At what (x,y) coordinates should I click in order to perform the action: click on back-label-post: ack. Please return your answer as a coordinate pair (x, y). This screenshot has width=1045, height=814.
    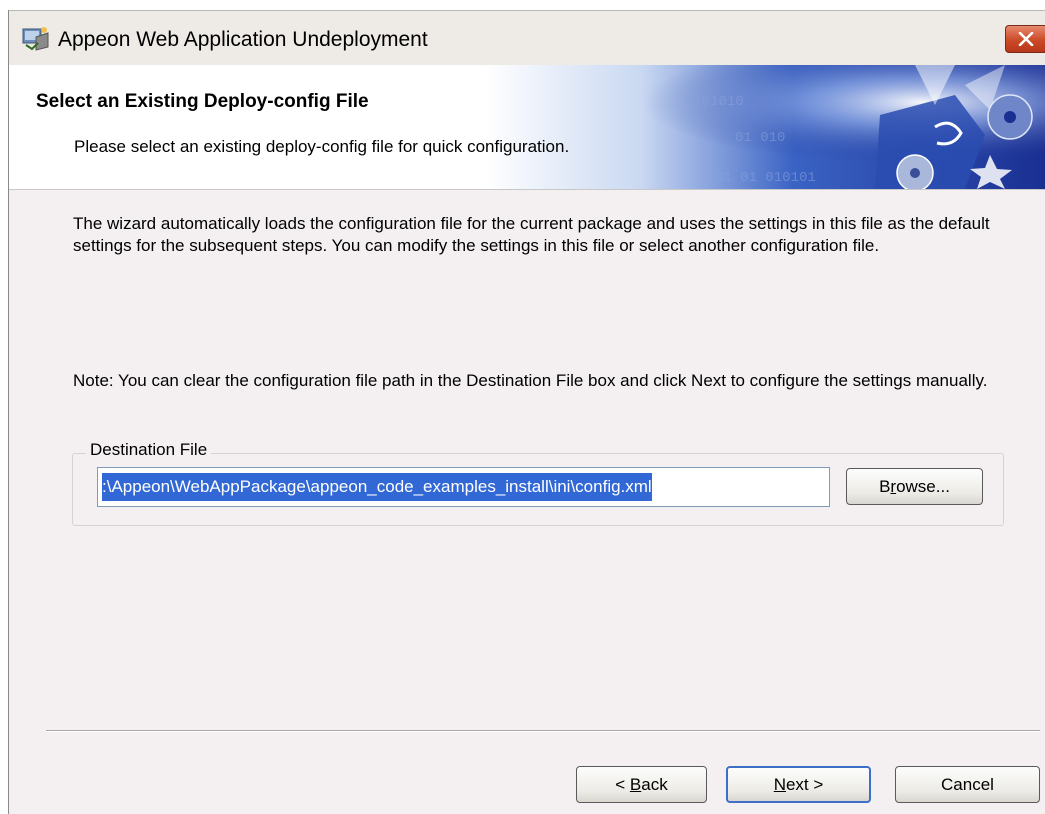
    Looking at the image, I should click on (654, 784).